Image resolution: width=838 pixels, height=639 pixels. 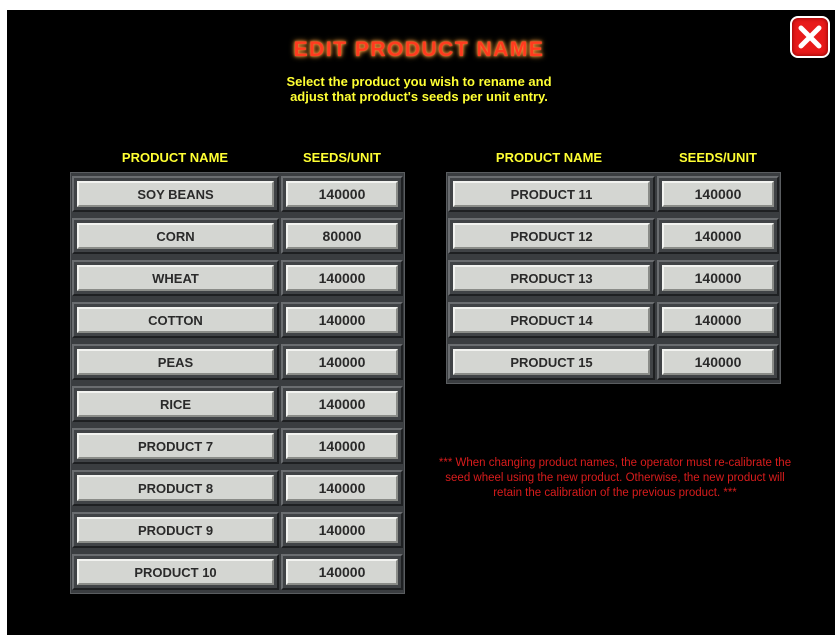 I want to click on table-row: PRODUCT 11 140000, so click(x=613, y=194).